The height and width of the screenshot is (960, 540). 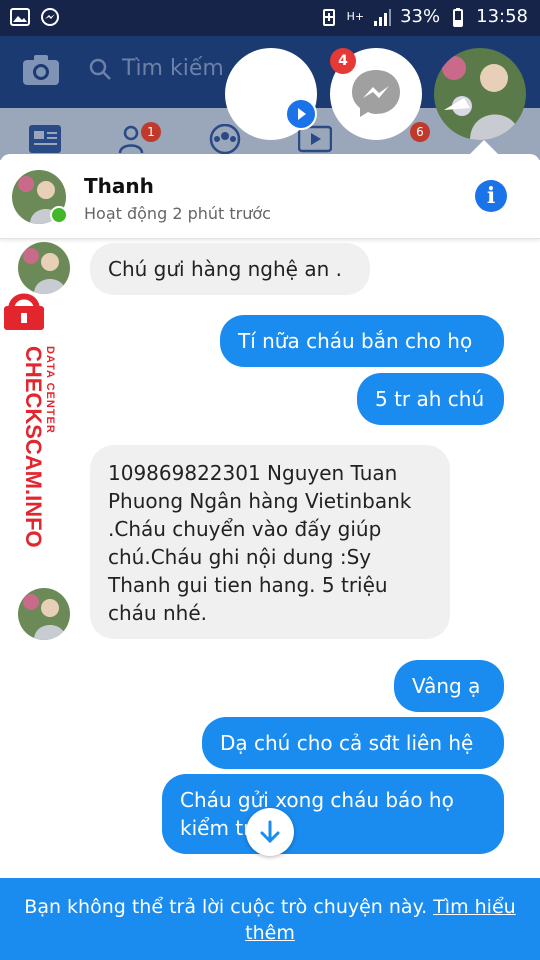 What do you see at coordinates (33, 447) in the screenshot?
I see `watermark-brand: CHECKSCAM.INFO` at bounding box center [33, 447].